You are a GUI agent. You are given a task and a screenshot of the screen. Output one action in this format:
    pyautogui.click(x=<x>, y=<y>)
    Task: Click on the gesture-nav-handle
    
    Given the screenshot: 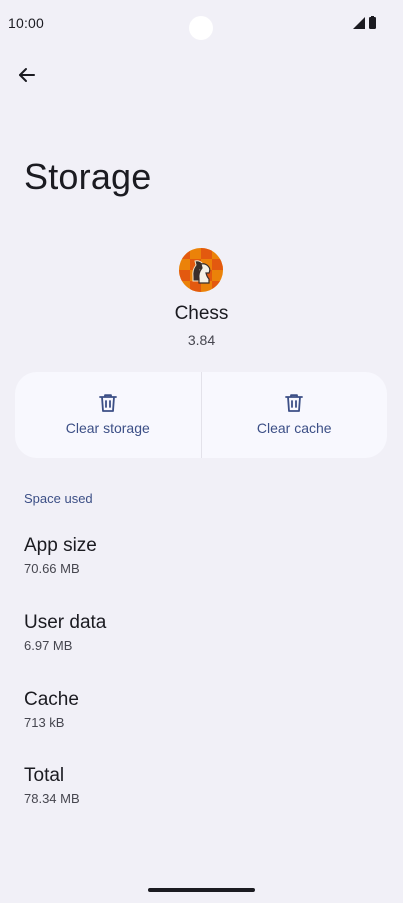 What is the action you would take?
    pyautogui.click(x=201, y=890)
    